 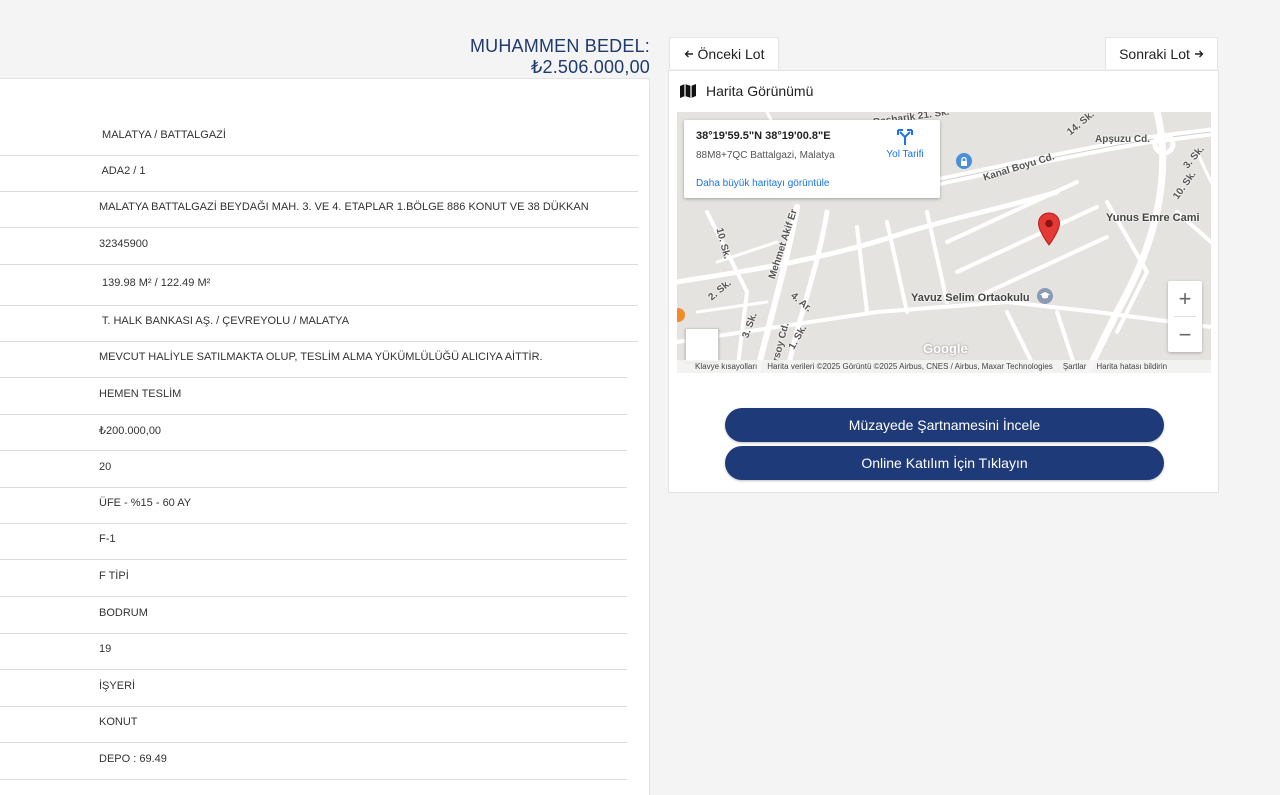 I want to click on detail-value: MALATYA / BATTALGAZİ, so click(x=162, y=135).